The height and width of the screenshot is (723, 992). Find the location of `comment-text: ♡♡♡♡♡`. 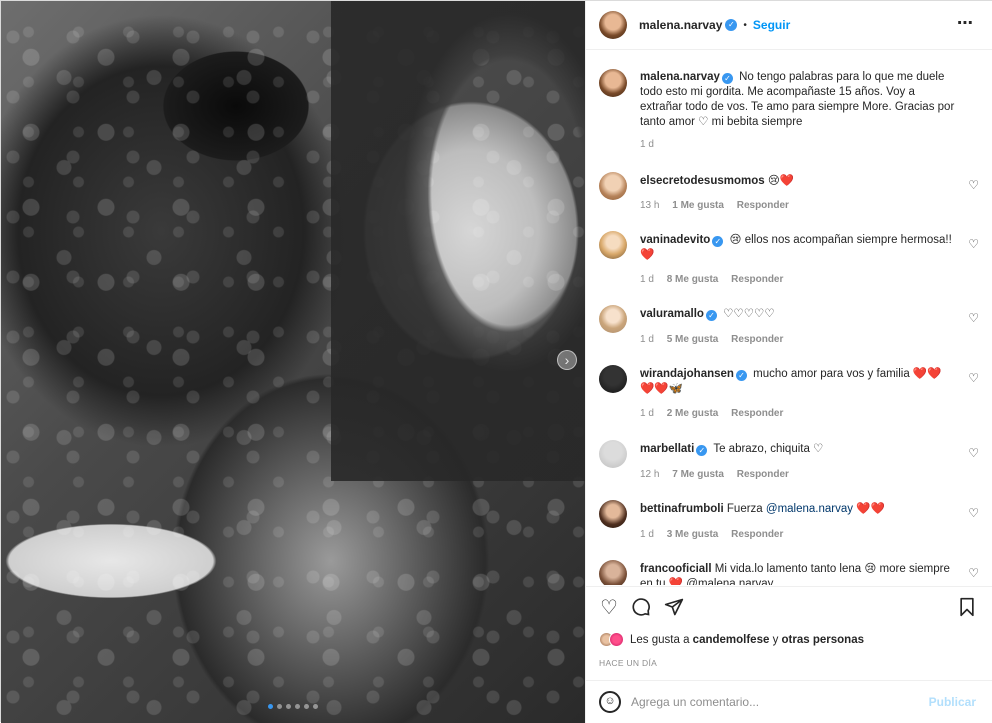

comment-text: ♡♡♡♡♡ is located at coordinates (749, 314).